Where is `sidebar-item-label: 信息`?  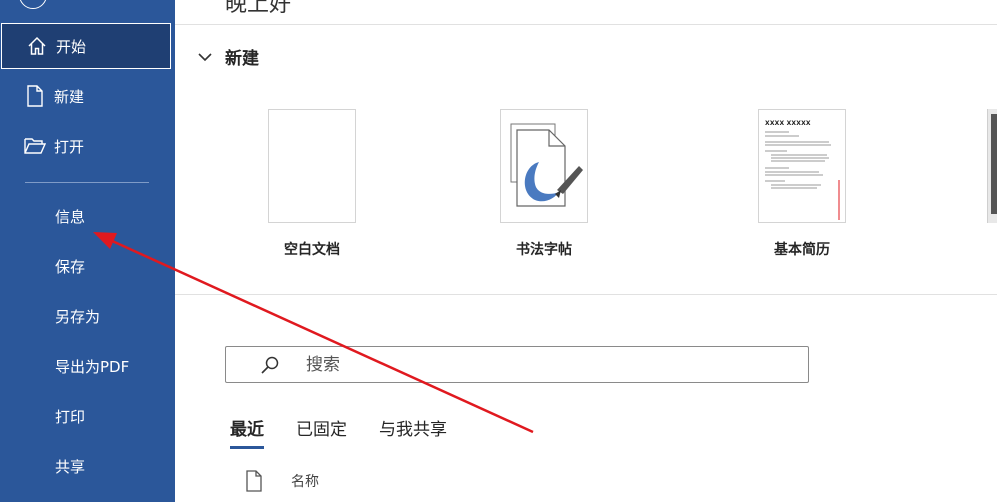
sidebar-item-label: 信息 is located at coordinates (70, 216).